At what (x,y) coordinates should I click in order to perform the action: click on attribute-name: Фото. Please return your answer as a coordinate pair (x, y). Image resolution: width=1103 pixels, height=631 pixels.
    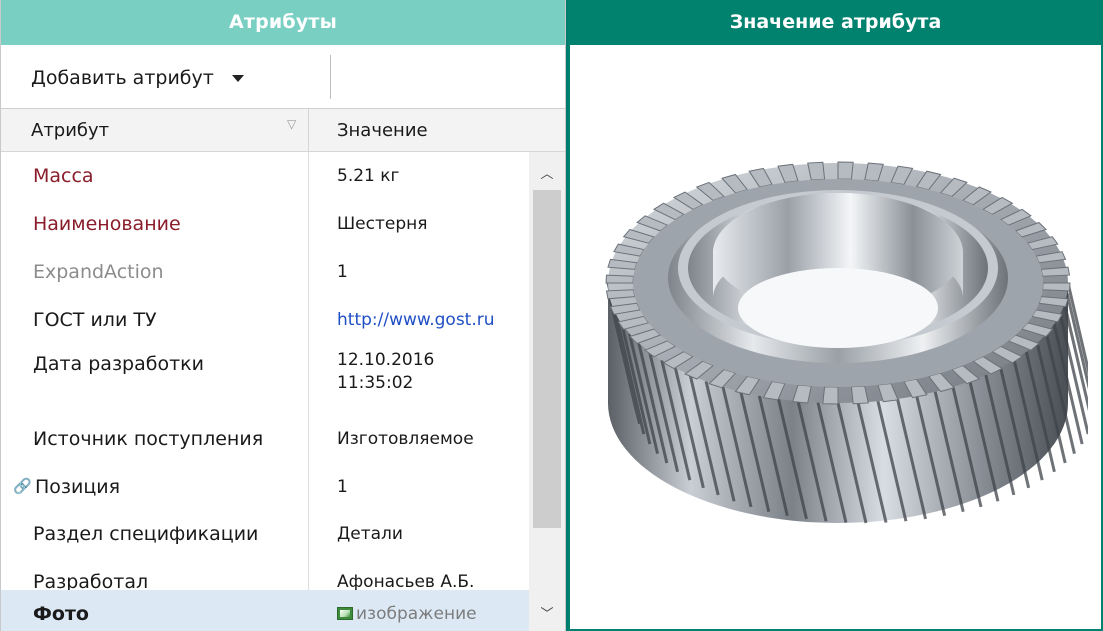
    Looking at the image, I should click on (61, 614).